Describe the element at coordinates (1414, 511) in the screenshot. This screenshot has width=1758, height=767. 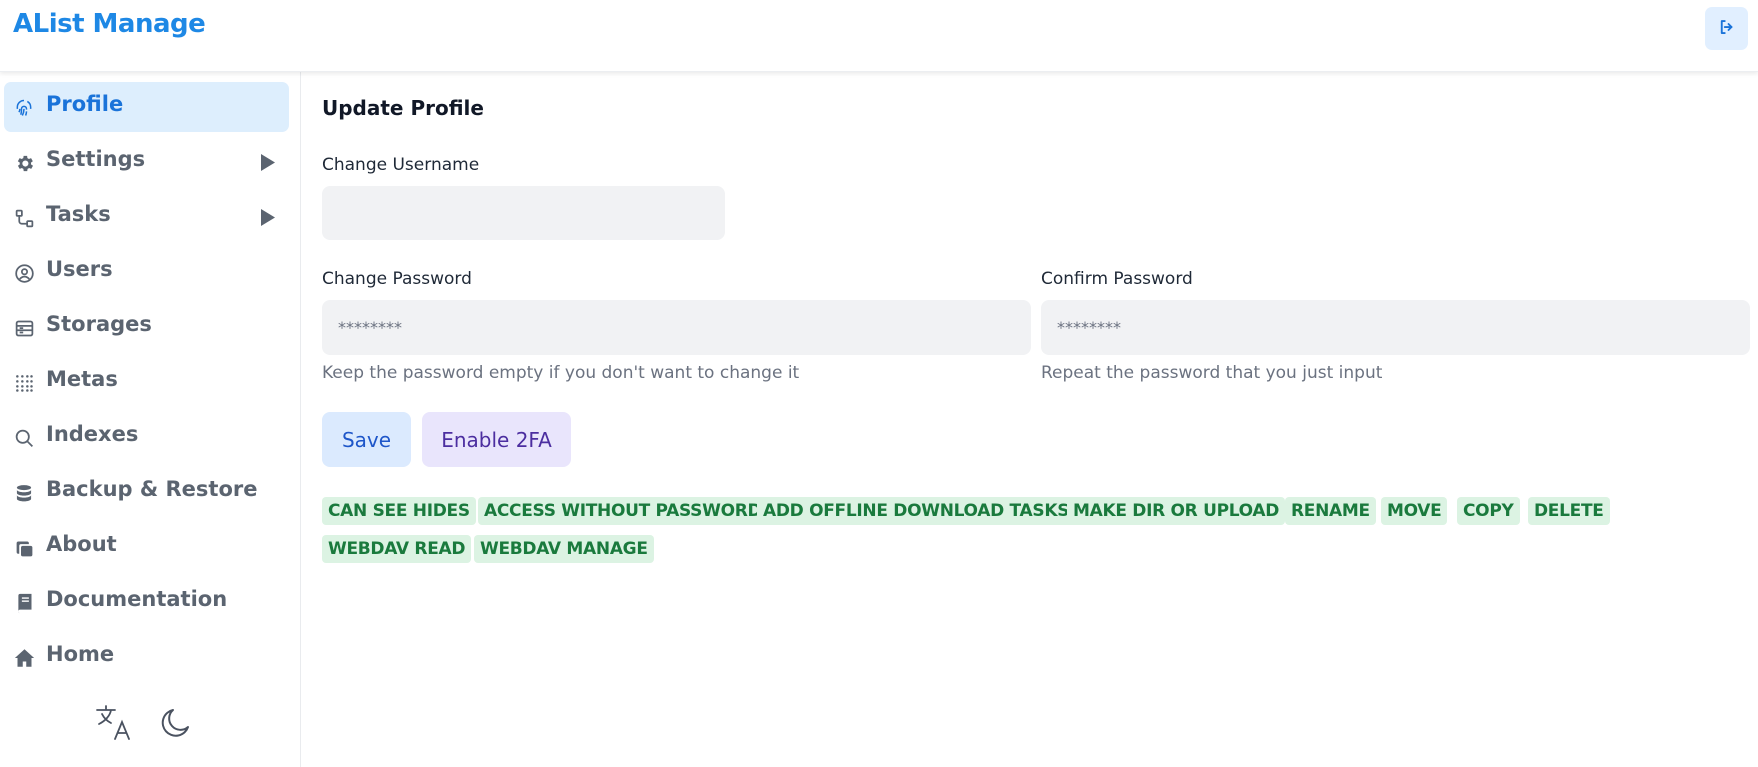
I see `permission-tag: MOVE` at that location.